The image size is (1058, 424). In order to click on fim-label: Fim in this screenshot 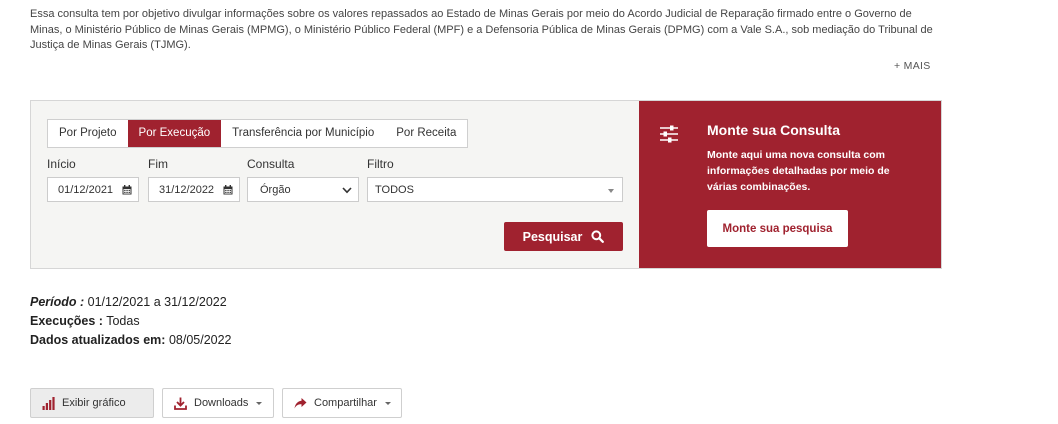, I will do `click(158, 164)`.